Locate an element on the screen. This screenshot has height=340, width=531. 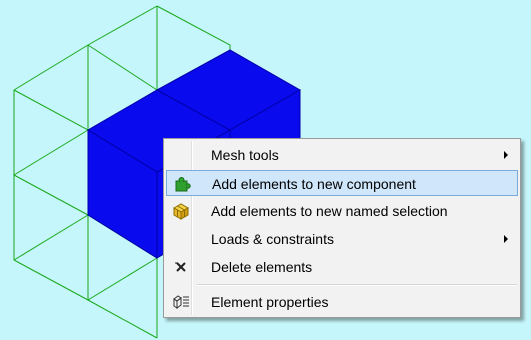
puzzle-piece-icon is located at coordinates (182, 184).